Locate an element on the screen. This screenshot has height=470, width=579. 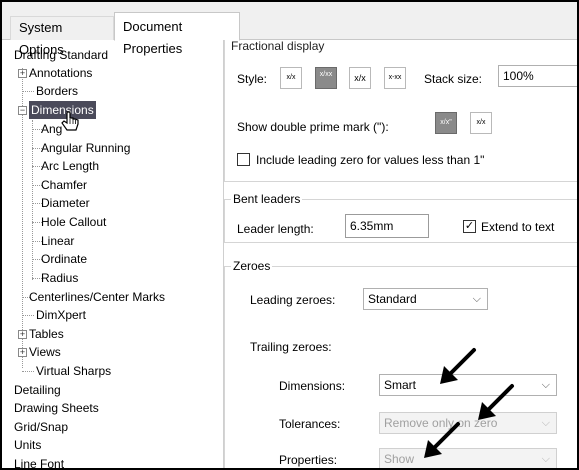
style-hyphen-text: x-xx is located at coordinates (395, 77).